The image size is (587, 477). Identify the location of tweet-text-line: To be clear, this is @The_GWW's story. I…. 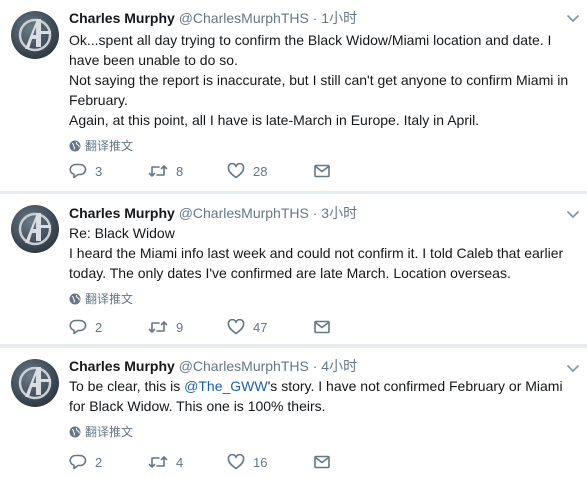
(324, 396).